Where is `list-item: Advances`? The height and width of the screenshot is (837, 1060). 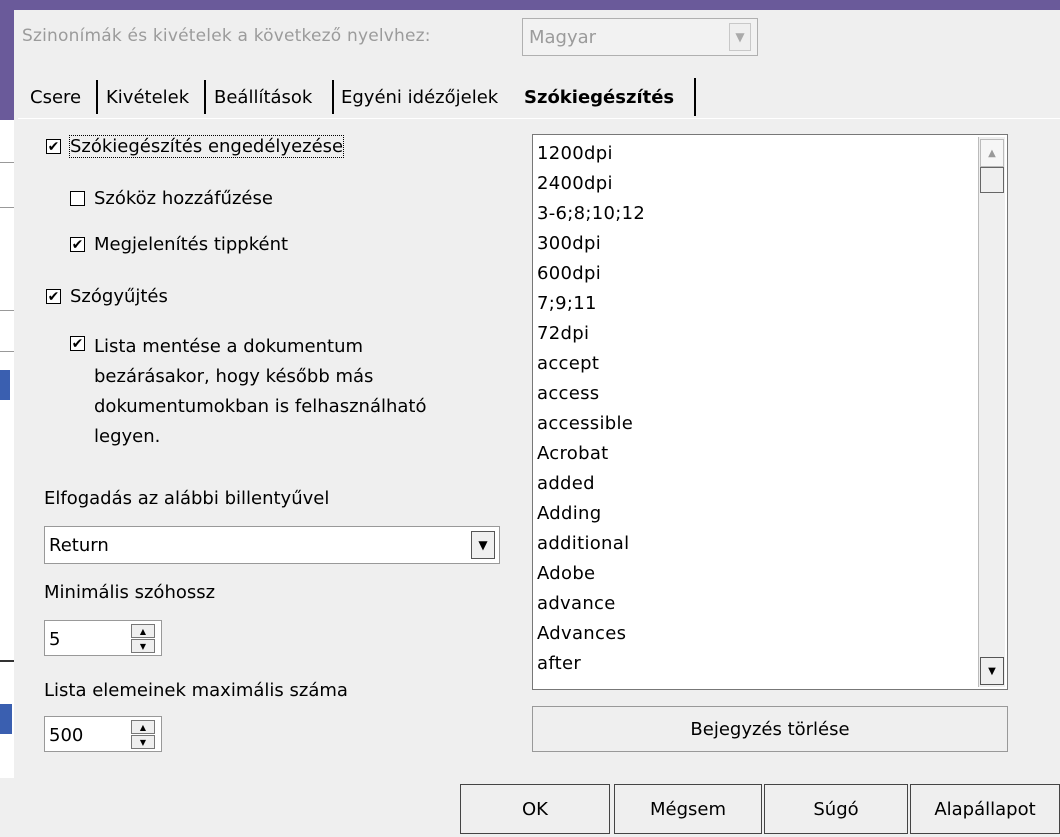
list-item: Advances is located at coordinates (591, 634).